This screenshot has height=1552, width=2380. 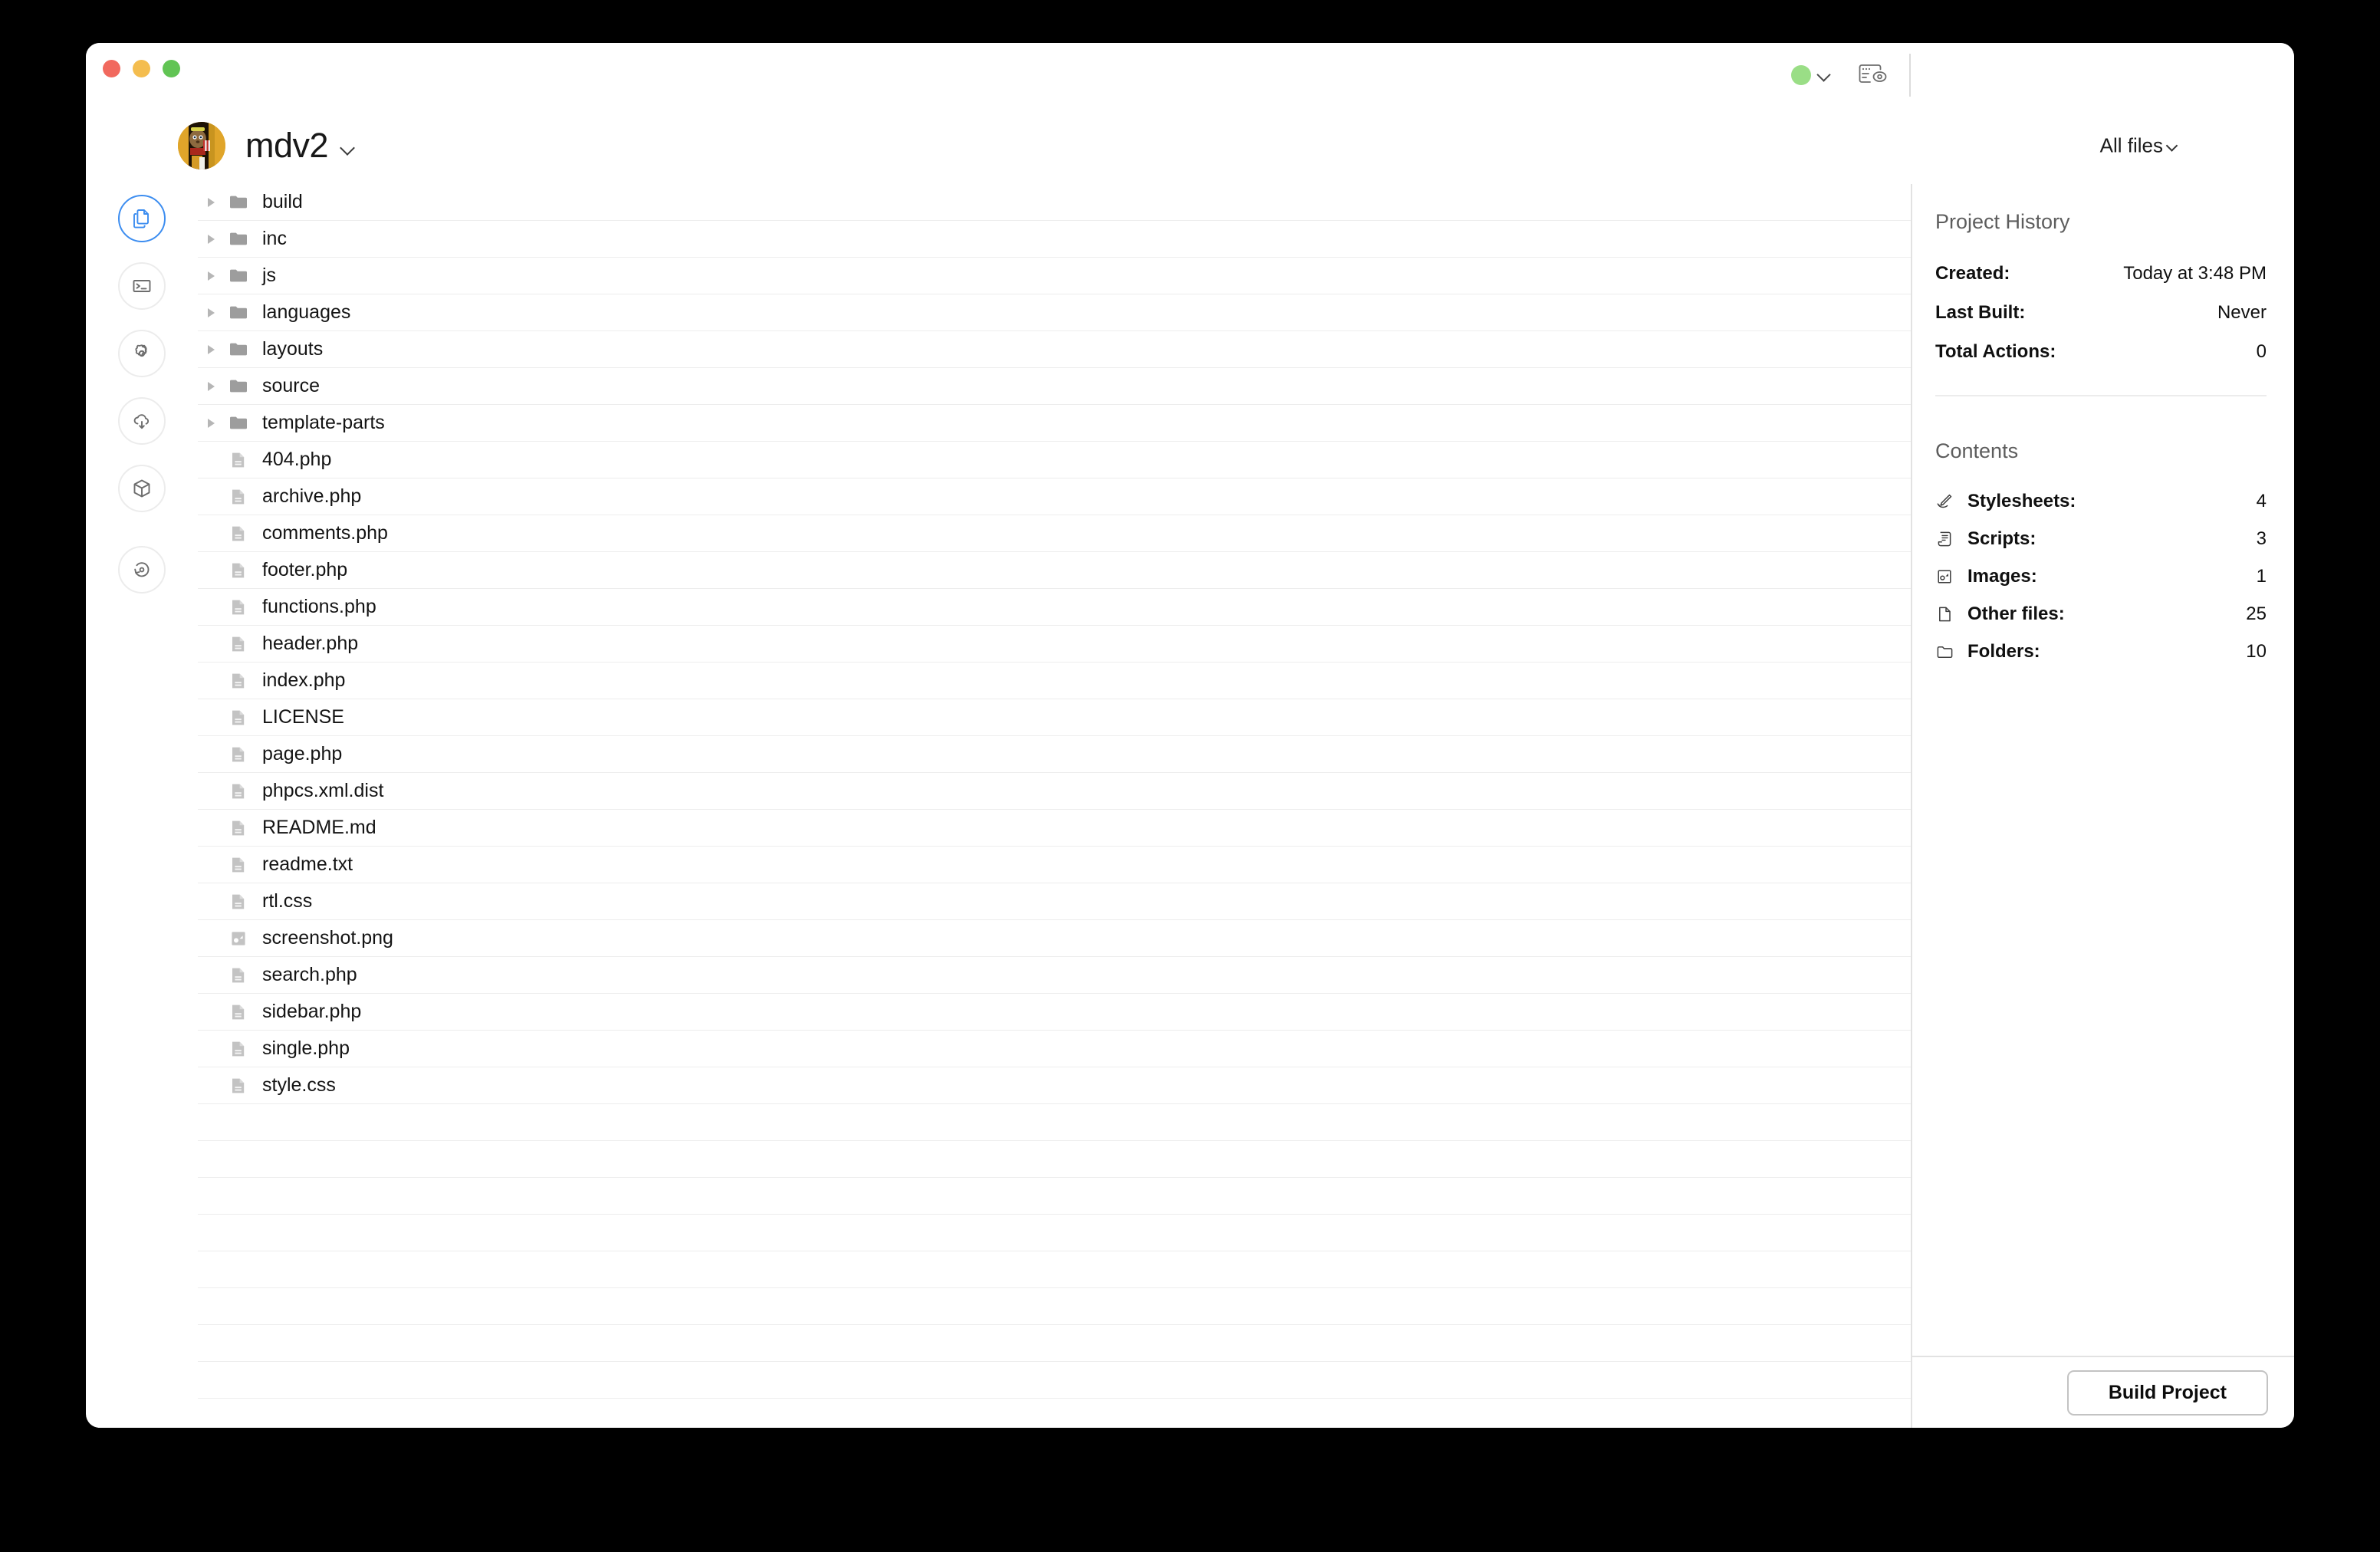 I want to click on sidebar-item-deploy, so click(x=142, y=421).